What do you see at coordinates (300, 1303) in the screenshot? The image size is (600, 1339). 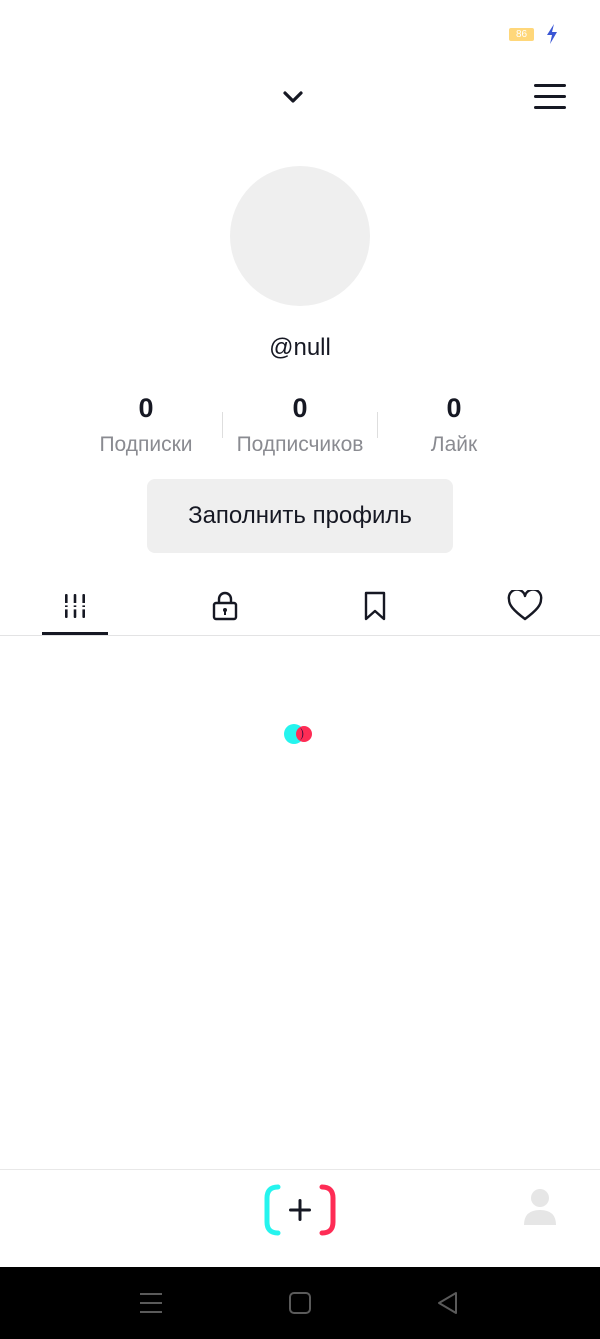 I see `home-icon` at bounding box center [300, 1303].